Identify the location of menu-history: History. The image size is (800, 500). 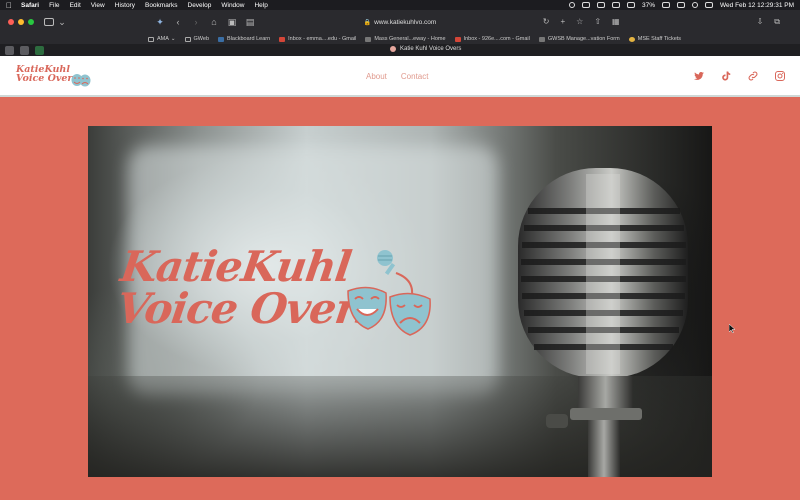
(125, 5).